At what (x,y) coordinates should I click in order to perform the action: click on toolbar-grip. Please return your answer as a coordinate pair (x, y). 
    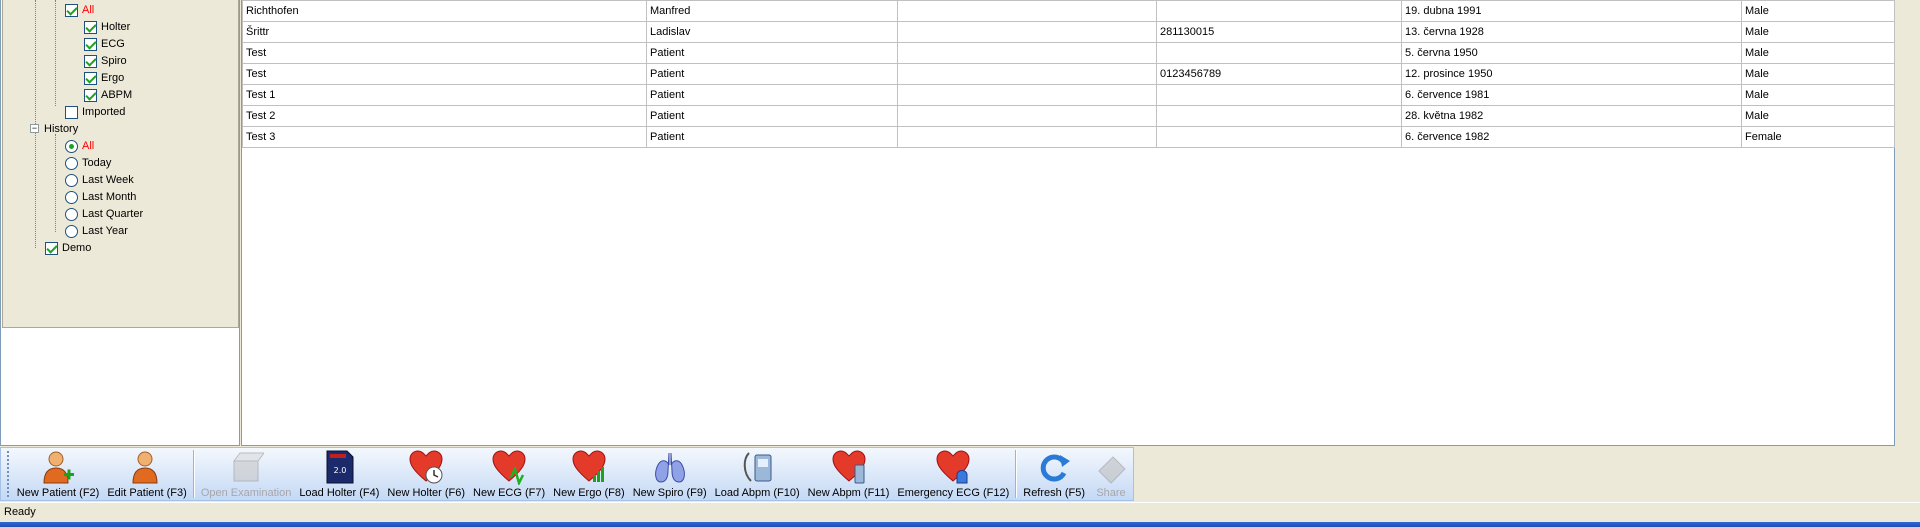
    Looking at the image, I should click on (8, 474).